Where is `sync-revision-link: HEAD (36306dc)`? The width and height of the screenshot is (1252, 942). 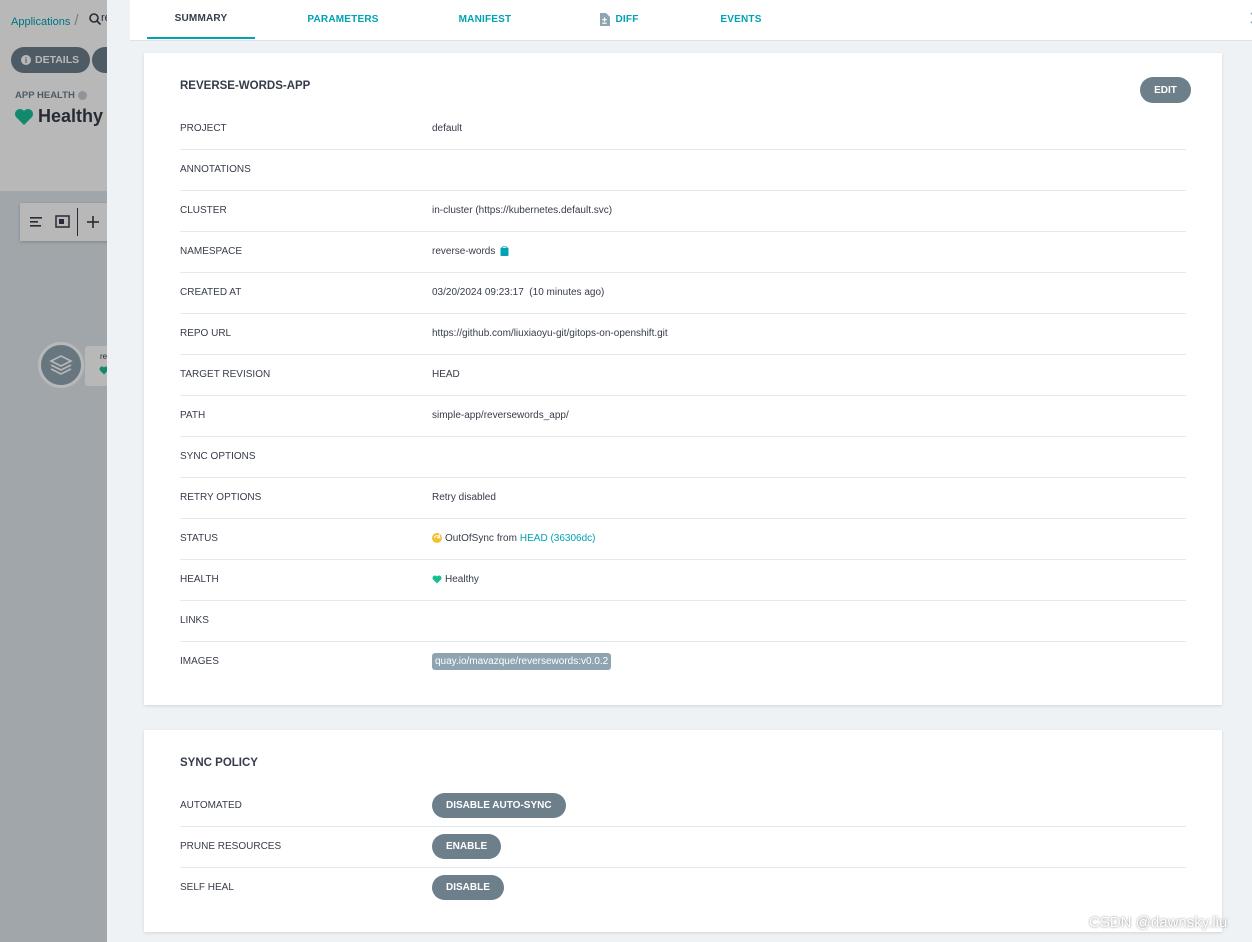 sync-revision-link: HEAD (36306dc) is located at coordinates (558, 538).